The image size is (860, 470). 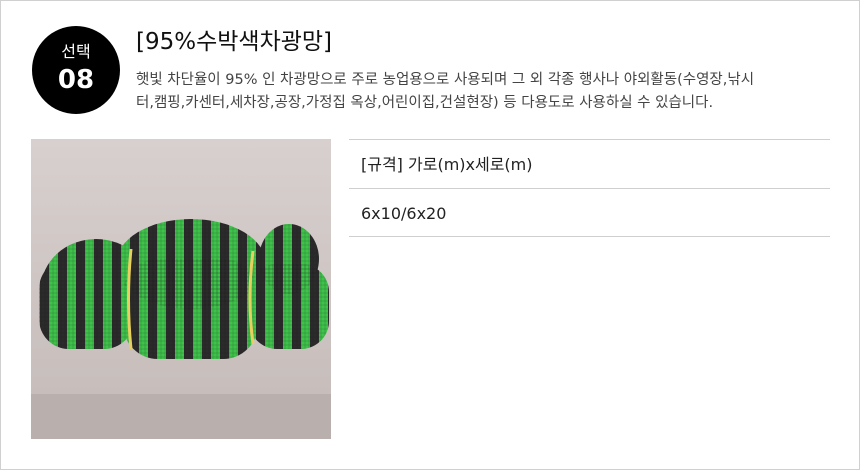 I want to click on spec-table: [규격] 가로(m)x세로(m) 6x10/6x20, so click(x=589, y=188).